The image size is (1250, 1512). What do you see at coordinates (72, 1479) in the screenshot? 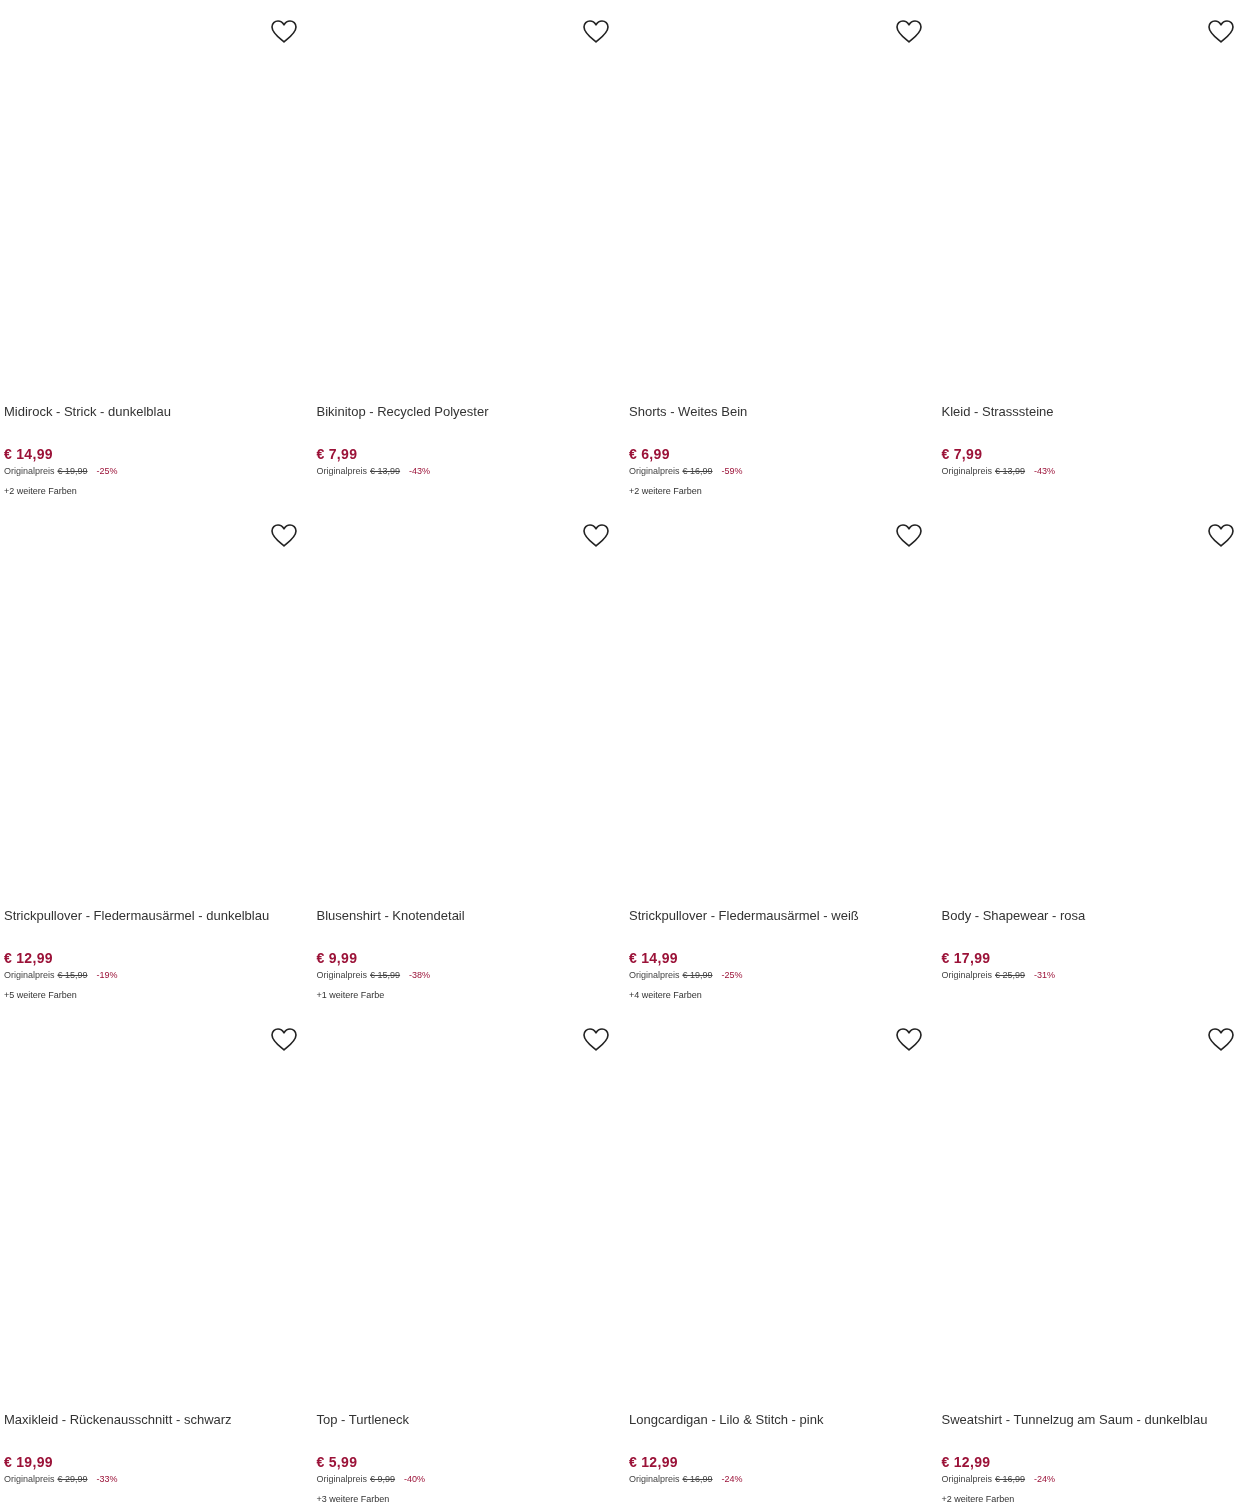
I see `original-price: € 29,99` at bounding box center [72, 1479].